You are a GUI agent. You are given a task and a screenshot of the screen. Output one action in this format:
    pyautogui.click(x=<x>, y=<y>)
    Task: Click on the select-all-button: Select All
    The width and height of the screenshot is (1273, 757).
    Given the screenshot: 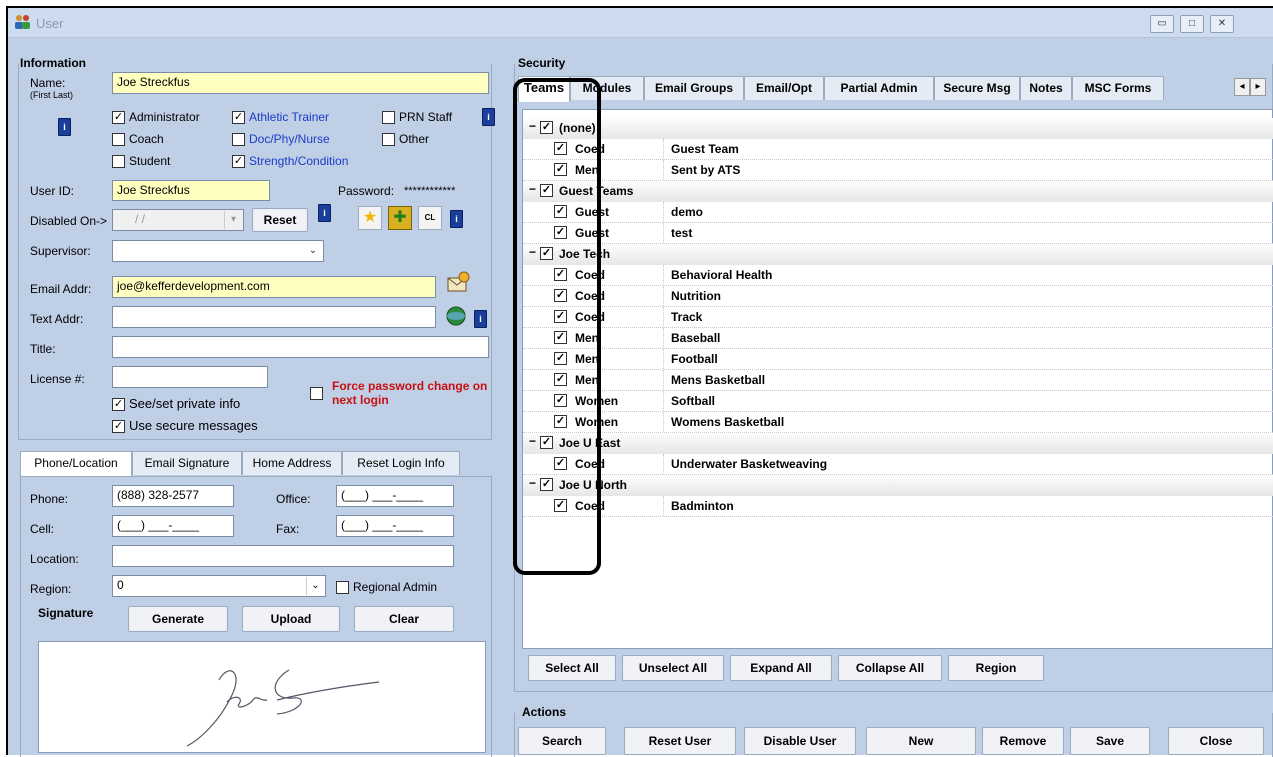 What is the action you would take?
    pyautogui.click(x=572, y=668)
    